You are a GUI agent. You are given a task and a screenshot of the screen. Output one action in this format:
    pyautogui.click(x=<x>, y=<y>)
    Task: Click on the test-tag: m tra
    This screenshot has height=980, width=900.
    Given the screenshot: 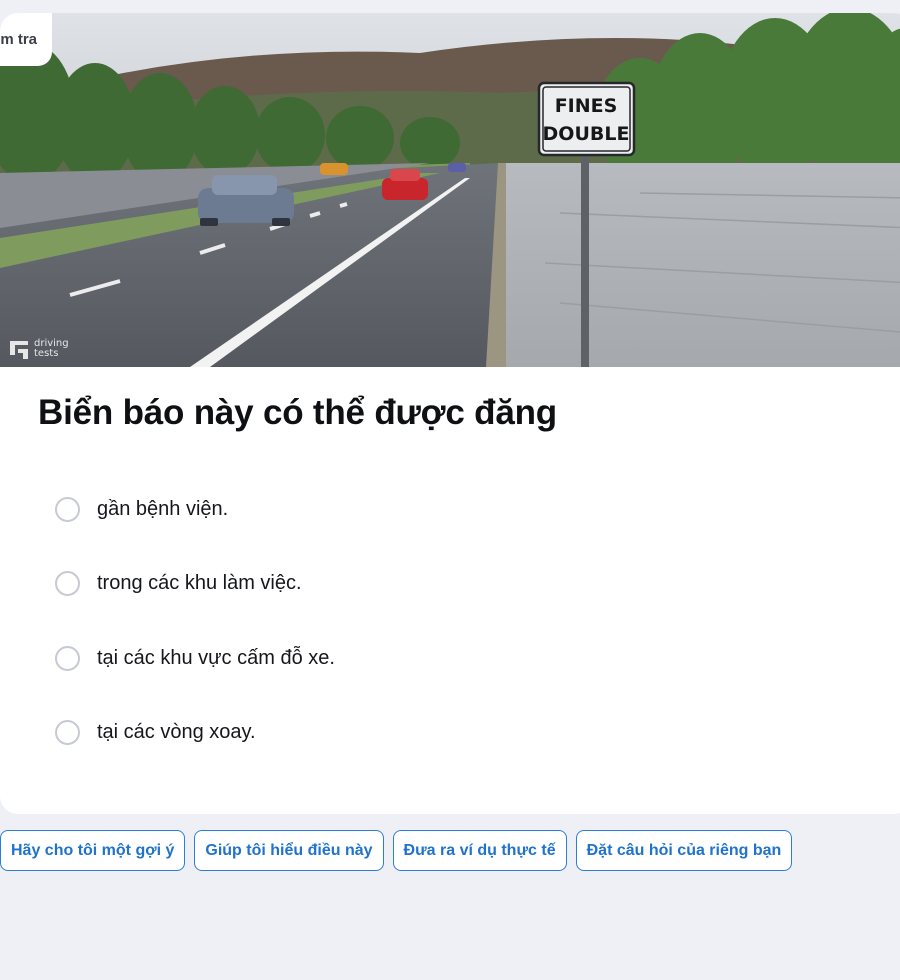 What is the action you would take?
    pyautogui.click(x=26, y=39)
    